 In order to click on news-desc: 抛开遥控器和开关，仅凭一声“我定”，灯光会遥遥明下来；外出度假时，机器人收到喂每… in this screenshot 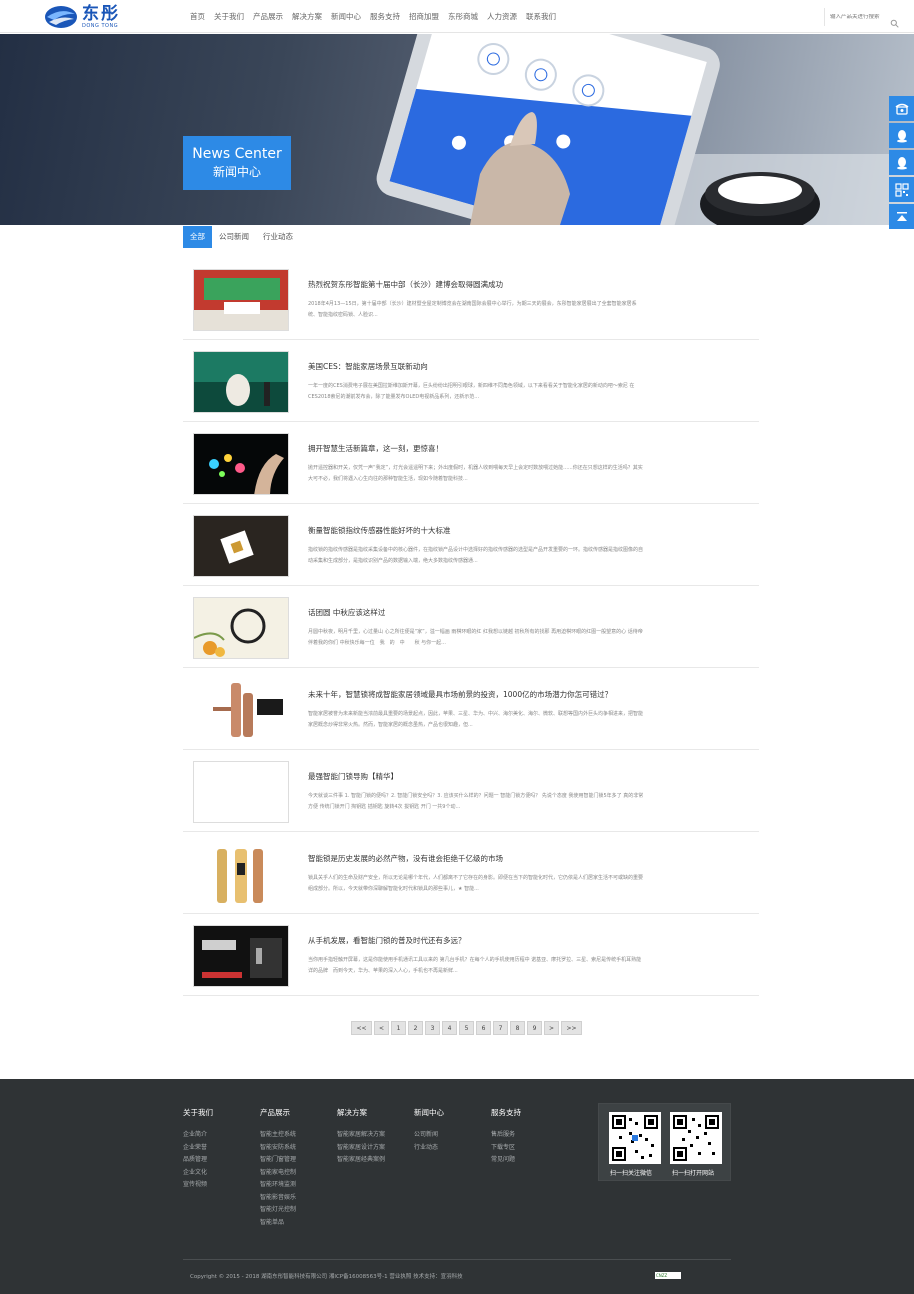, I will do `click(475, 473)`.